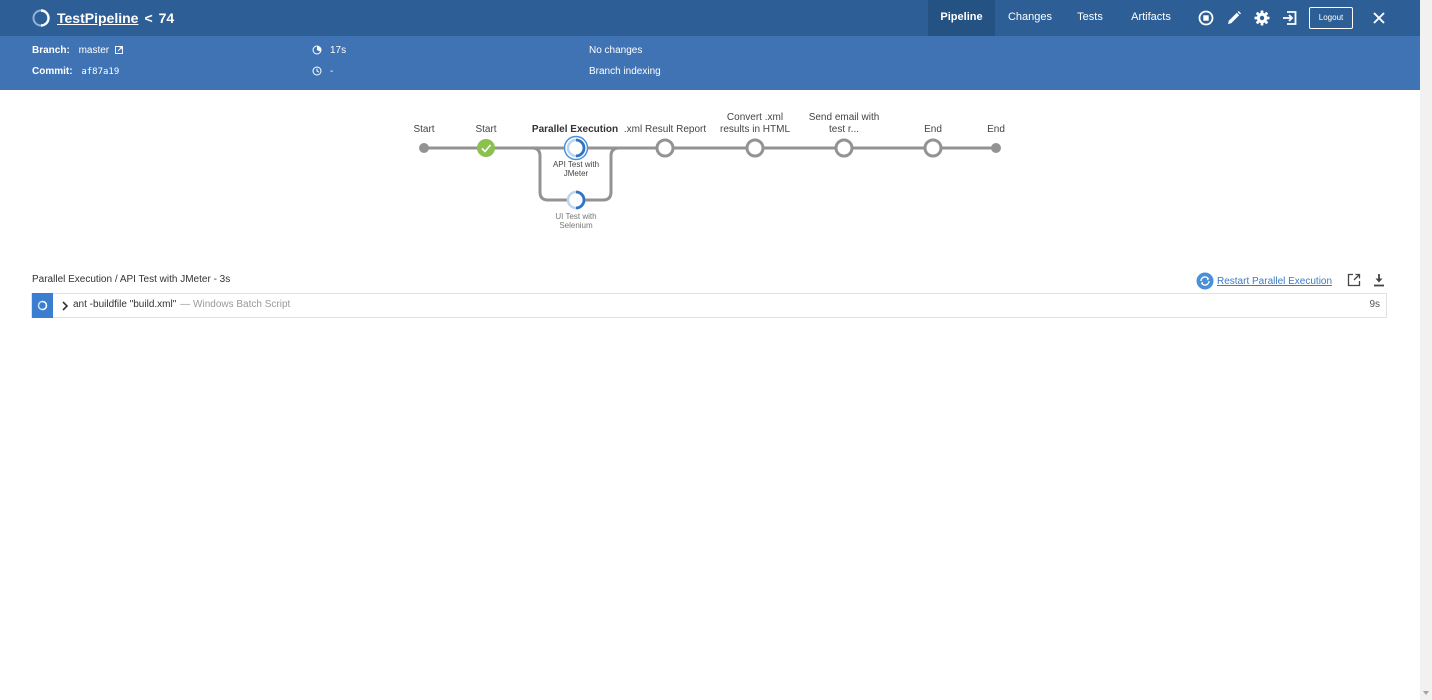 The height and width of the screenshot is (700, 1432). Describe the element at coordinates (710, 172) in the screenshot. I see `pipeline-graph-canvas` at that location.